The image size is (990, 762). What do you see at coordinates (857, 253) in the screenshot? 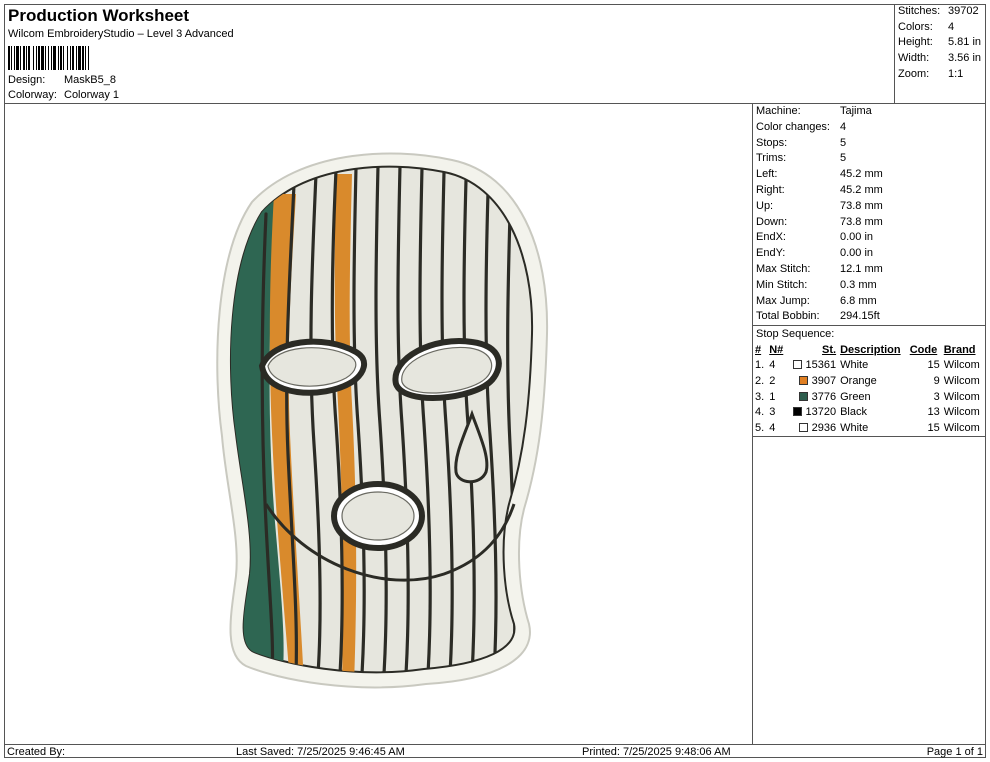
I see `info-value: 0.00 in` at bounding box center [857, 253].